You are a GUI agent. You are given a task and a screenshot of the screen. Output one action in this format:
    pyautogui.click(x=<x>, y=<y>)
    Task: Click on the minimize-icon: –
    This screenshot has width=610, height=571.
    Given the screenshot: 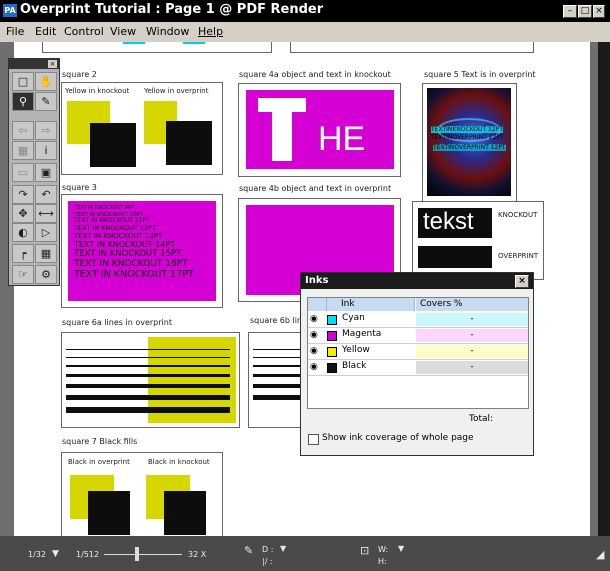 What is the action you would take?
    pyautogui.click(x=570, y=11)
    